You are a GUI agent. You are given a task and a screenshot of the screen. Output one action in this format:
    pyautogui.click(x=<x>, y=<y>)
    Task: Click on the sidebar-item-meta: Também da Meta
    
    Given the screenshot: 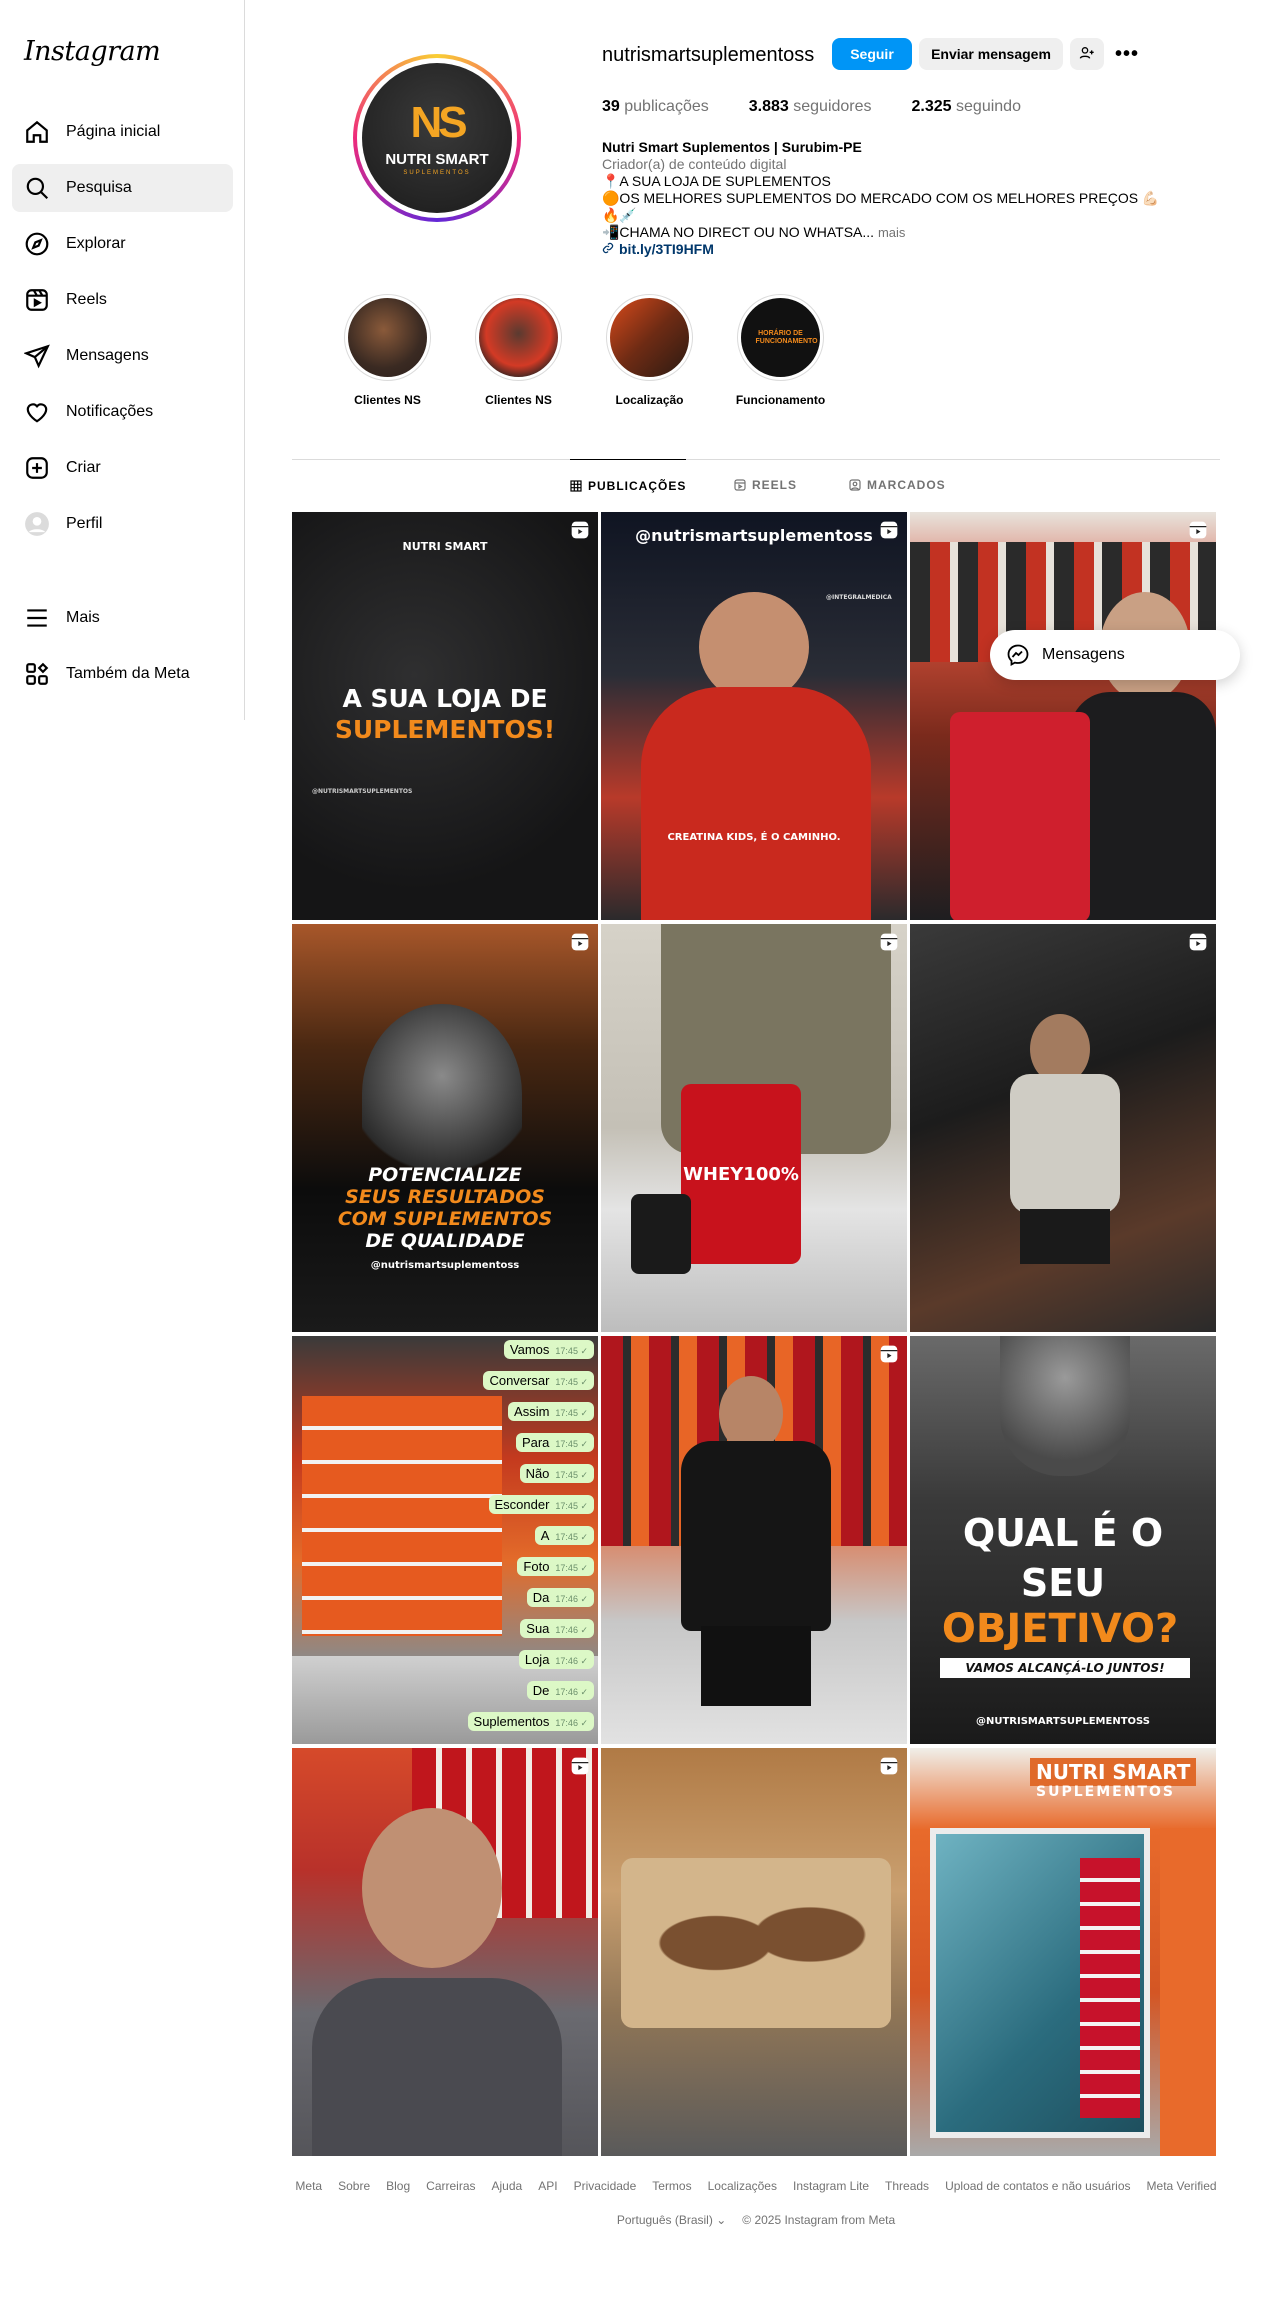 What is the action you would take?
    pyautogui.click(x=122, y=674)
    